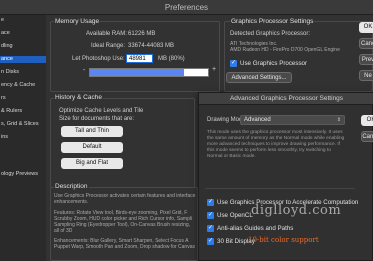 The height and width of the screenshot is (261, 373). What do you see at coordinates (186, 7) in the screenshot?
I see `window-title: Preferences` at bounding box center [186, 7].